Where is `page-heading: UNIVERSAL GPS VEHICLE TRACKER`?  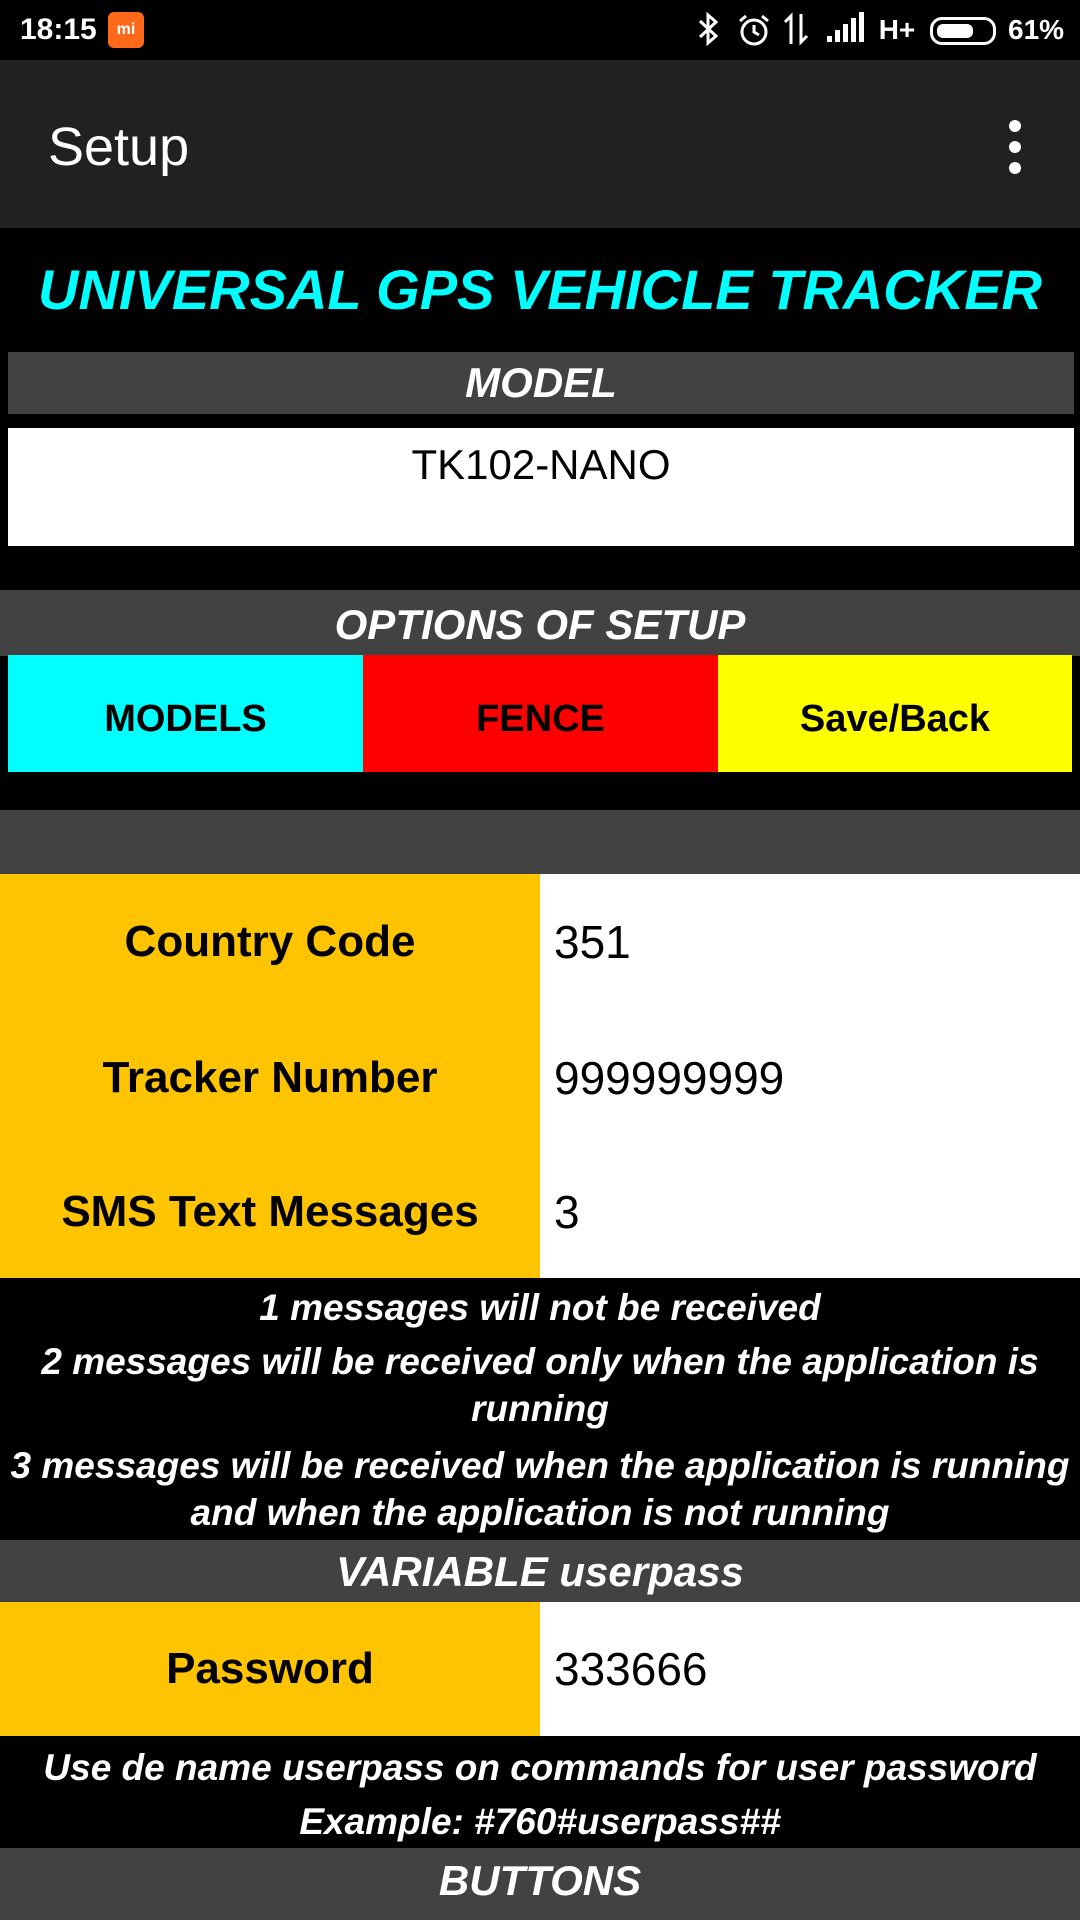
page-heading: UNIVERSAL GPS VEHICLE TRACKER is located at coordinates (540, 289).